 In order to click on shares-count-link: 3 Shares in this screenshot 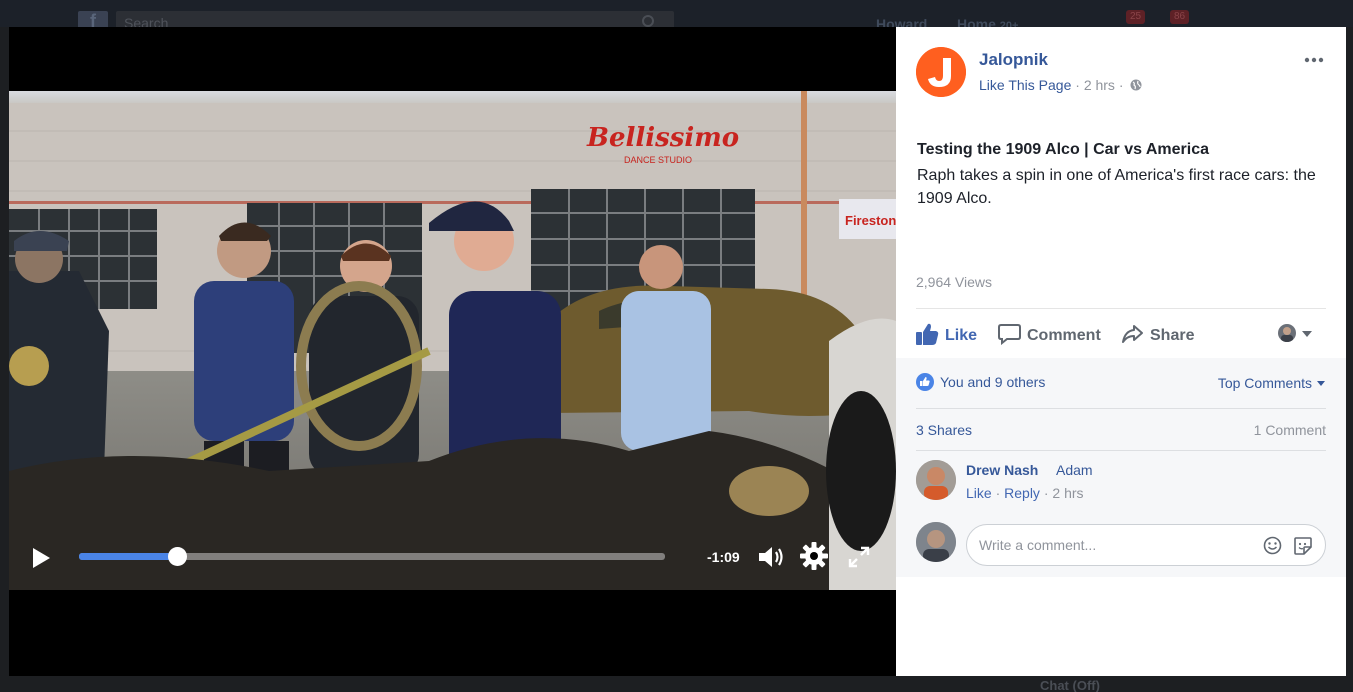, I will do `click(944, 430)`.